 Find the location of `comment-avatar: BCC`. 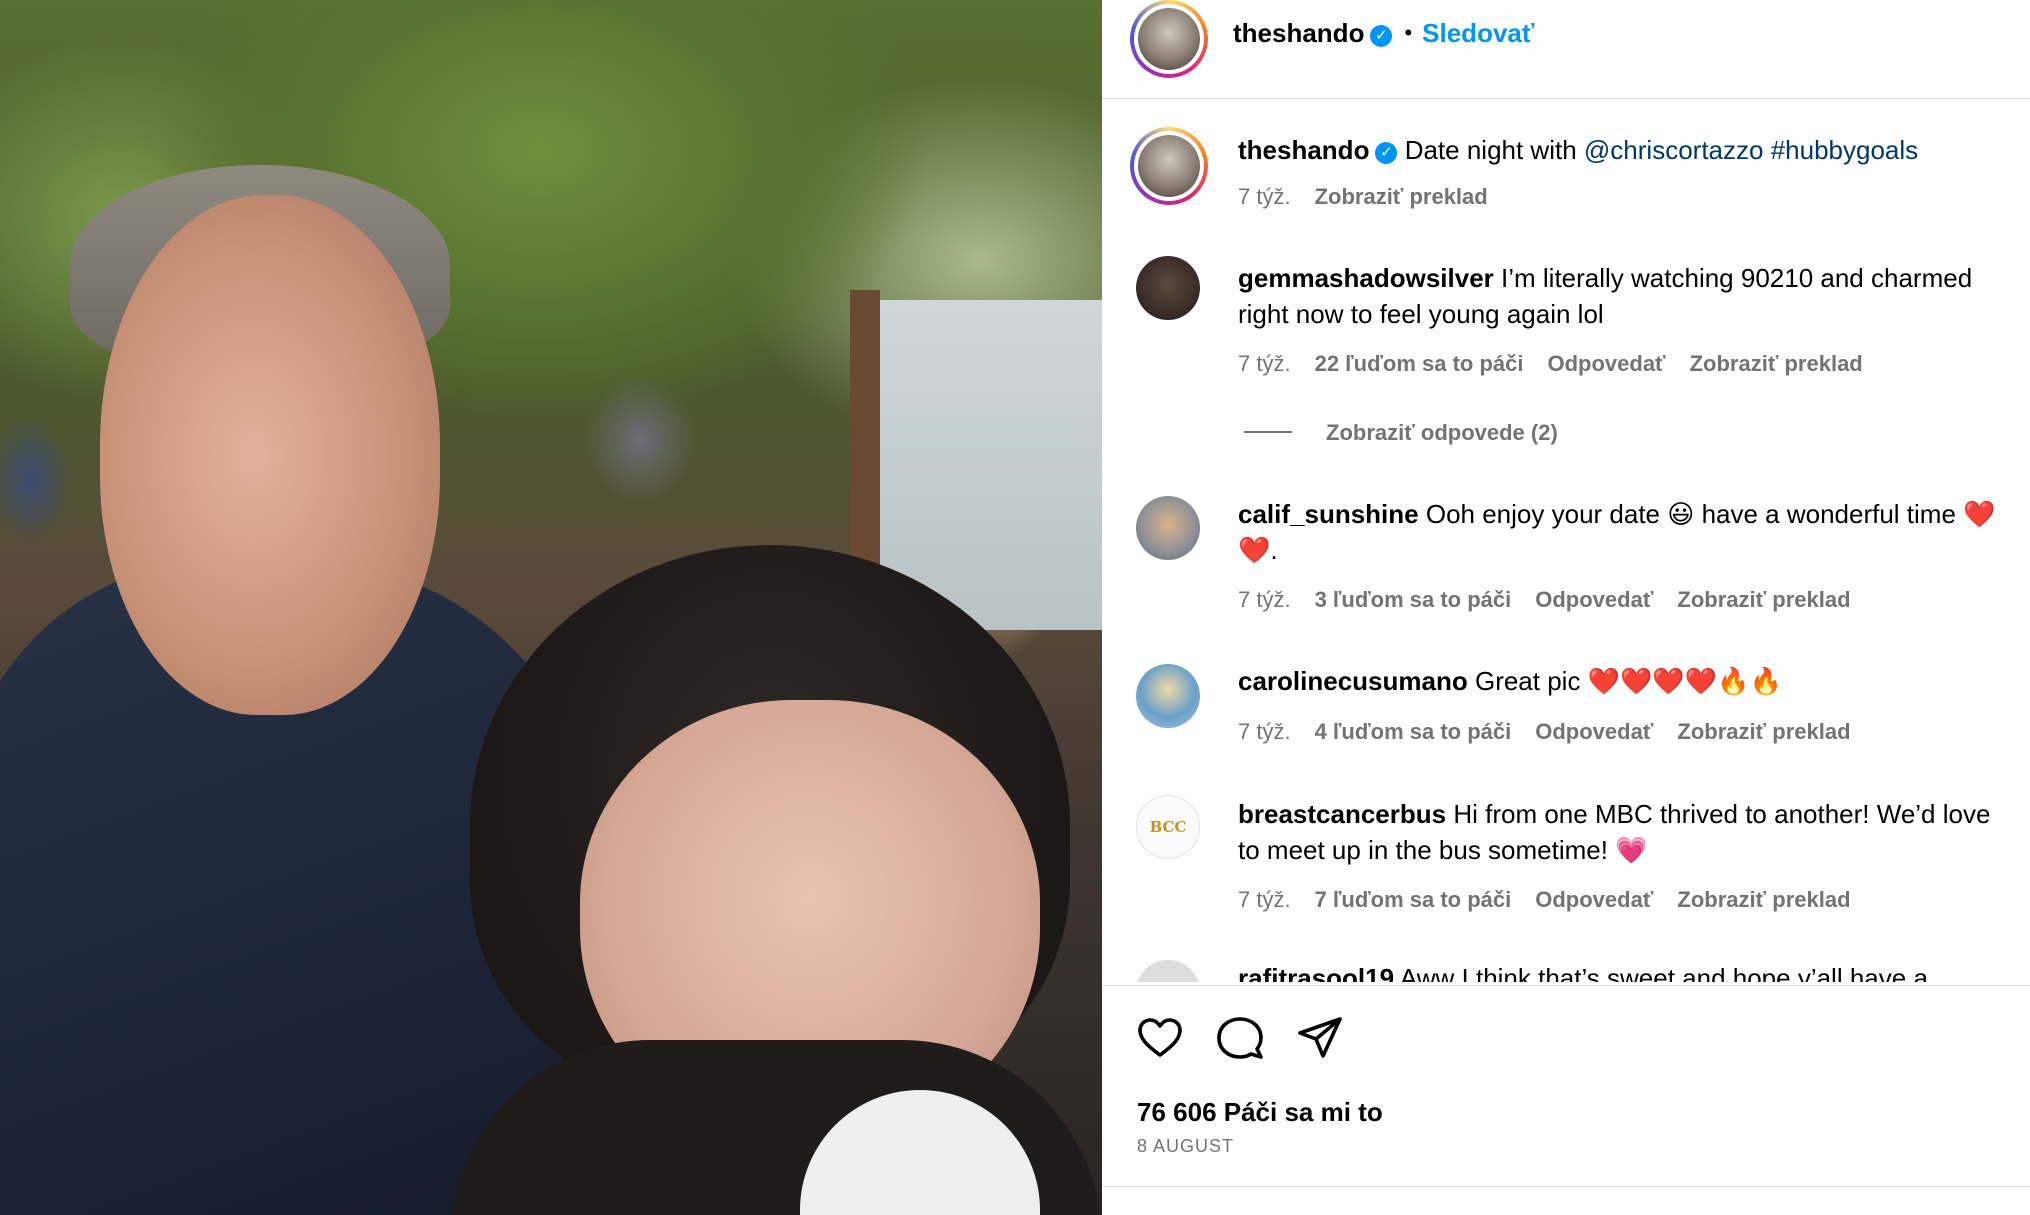

comment-avatar: BCC is located at coordinates (1168, 827).